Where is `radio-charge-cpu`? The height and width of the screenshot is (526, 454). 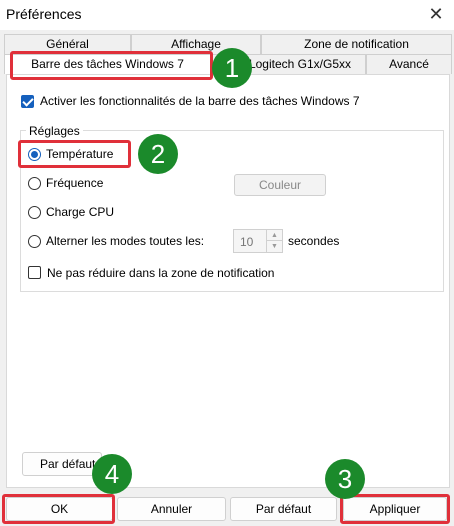 radio-charge-cpu is located at coordinates (34, 212).